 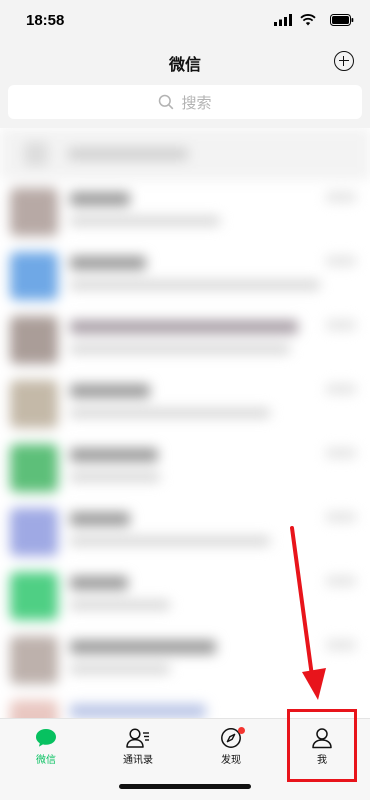 I want to click on search-input: 搜索, so click(x=185, y=102).